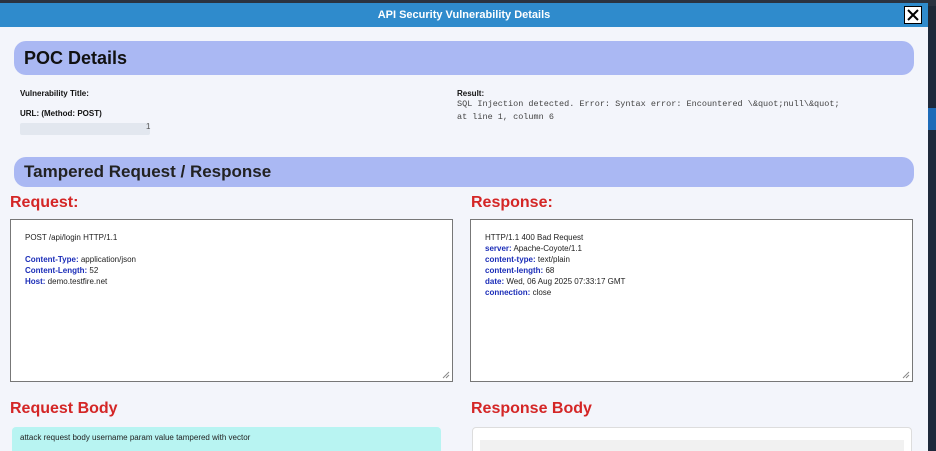 The width and height of the screenshot is (936, 451). I want to click on tampered-heading: Tampered Request / Response, so click(148, 171).